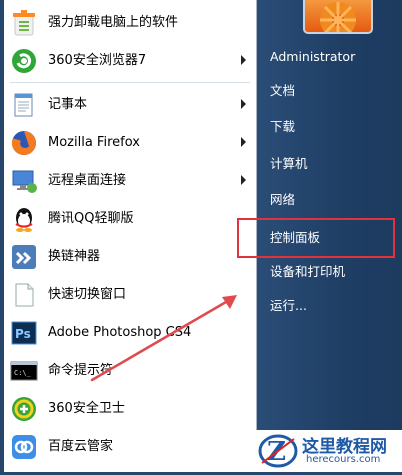  I want to click on user-avatar, so click(338, 17).